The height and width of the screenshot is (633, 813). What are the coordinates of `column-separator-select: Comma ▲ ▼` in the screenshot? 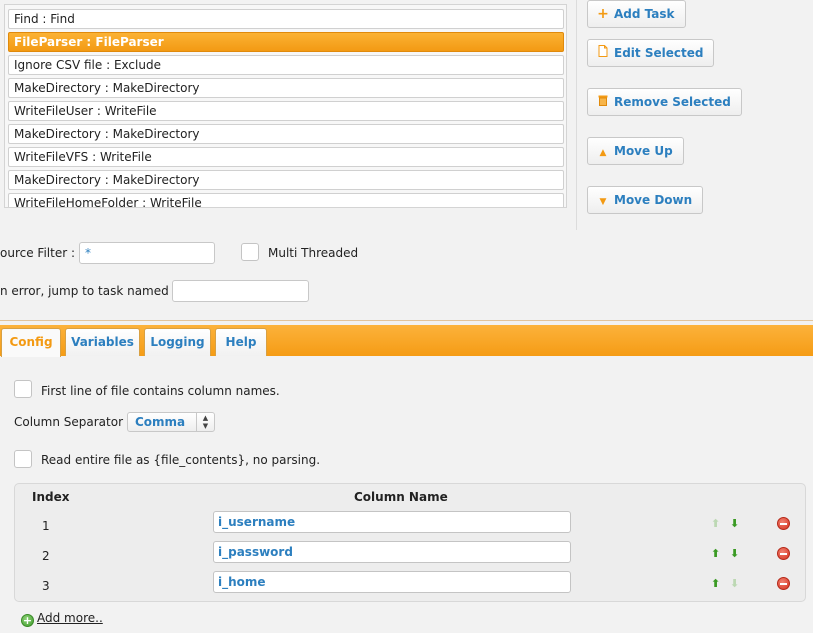 It's located at (171, 422).